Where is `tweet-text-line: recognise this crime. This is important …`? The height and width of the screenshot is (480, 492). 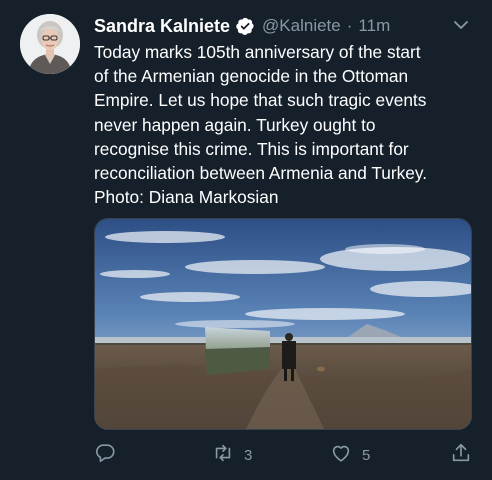
tweet-text-line: recognise this crime. This is important … is located at coordinates (251, 148).